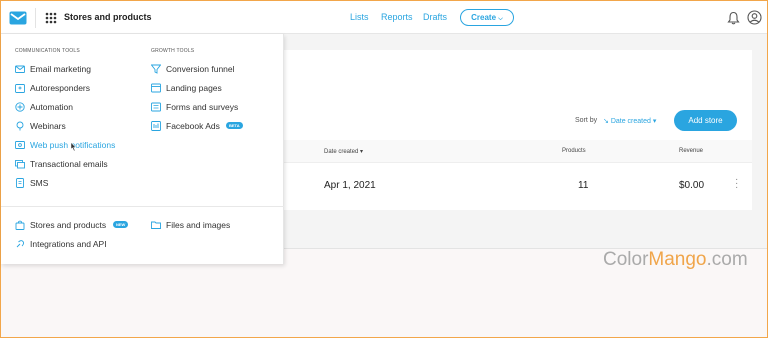 The image size is (768, 338). I want to click on add-store-button: Add store, so click(705, 120).